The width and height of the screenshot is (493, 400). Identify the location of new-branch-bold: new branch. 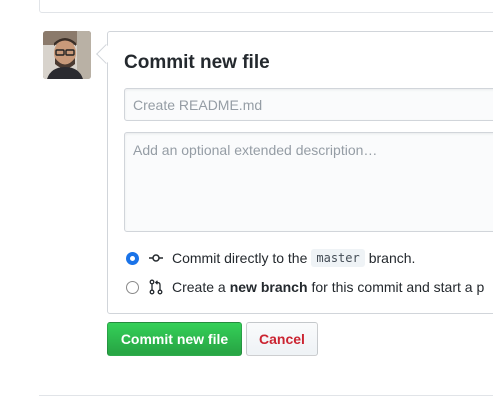
(268, 287).